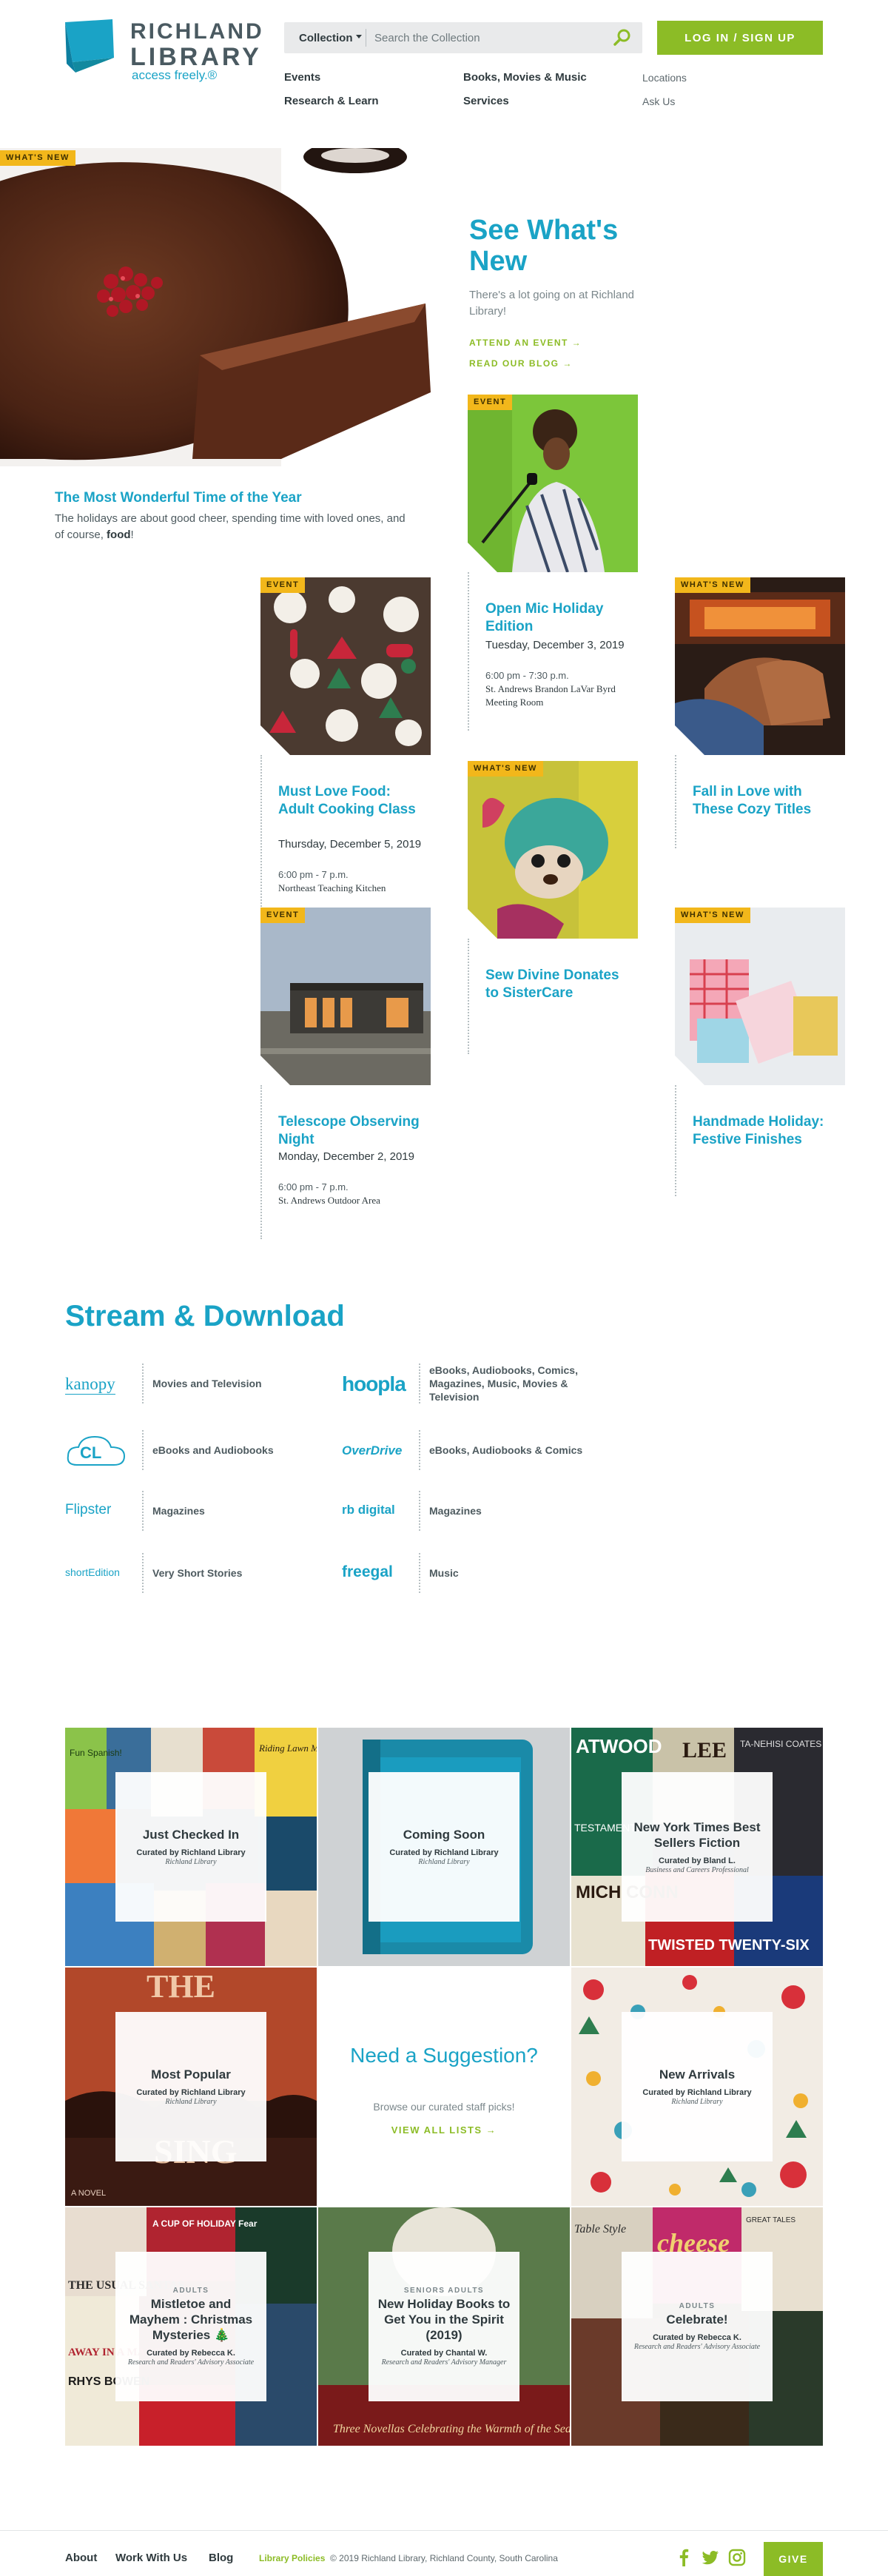 Image resolution: width=888 pixels, height=2576 pixels. What do you see at coordinates (163, 52) in the screenshot?
I see `site-logo: RICHLAND LIBRARY access freely.®` at bounding box center [163, 52].